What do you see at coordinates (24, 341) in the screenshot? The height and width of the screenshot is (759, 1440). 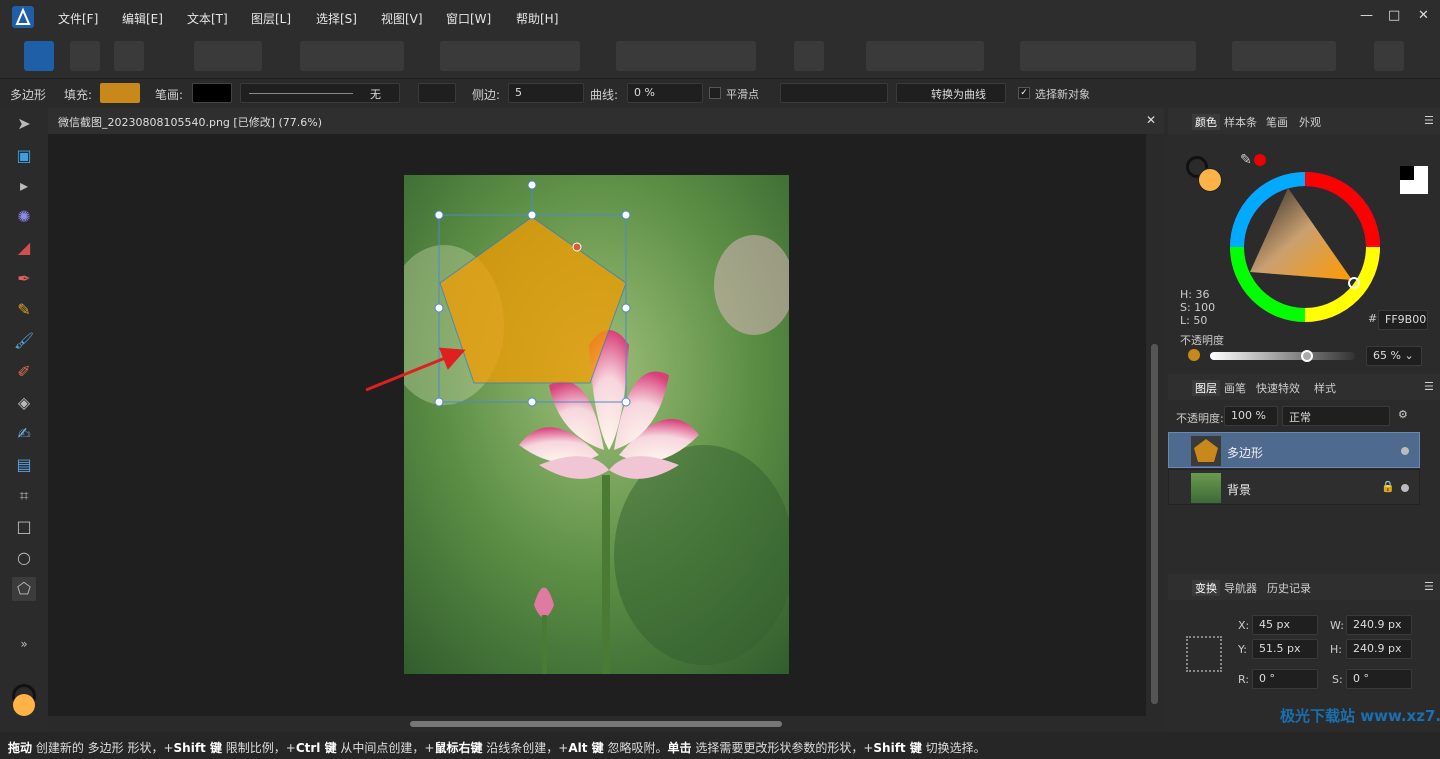 I see `vector-brush-icon: 🖌` at bounding box center [24, 341].